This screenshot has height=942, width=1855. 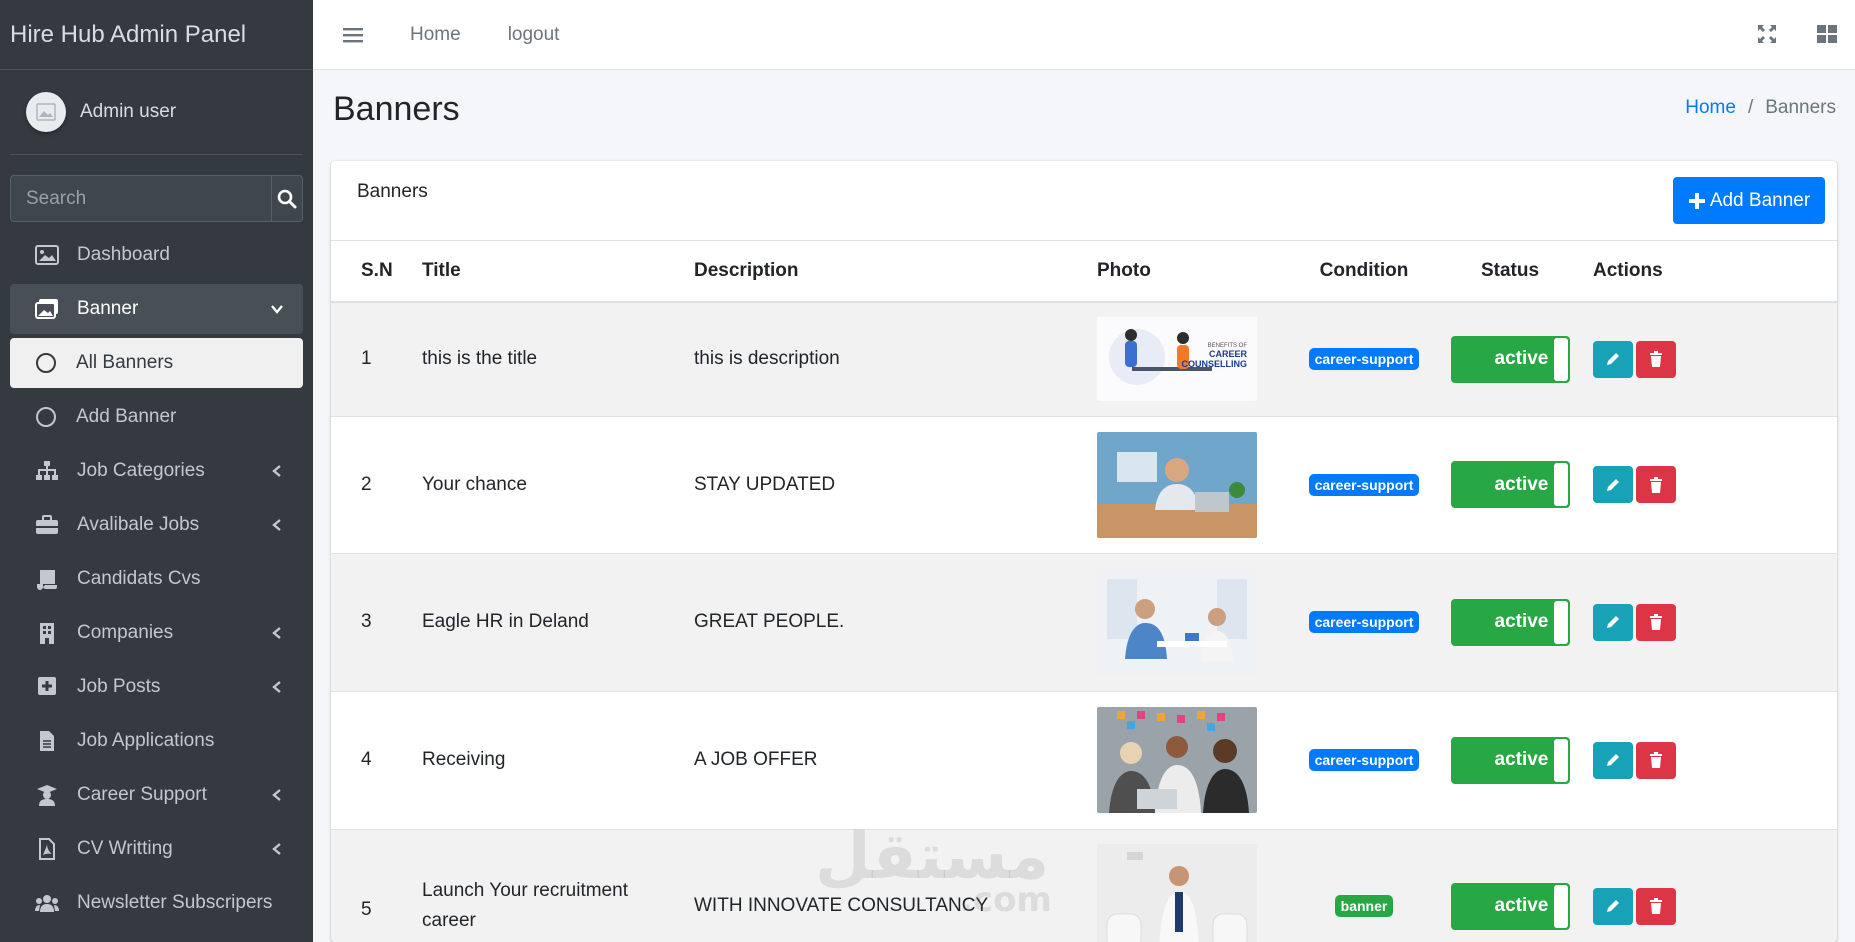 I want to click on avatar, so click(x=46, y=112).